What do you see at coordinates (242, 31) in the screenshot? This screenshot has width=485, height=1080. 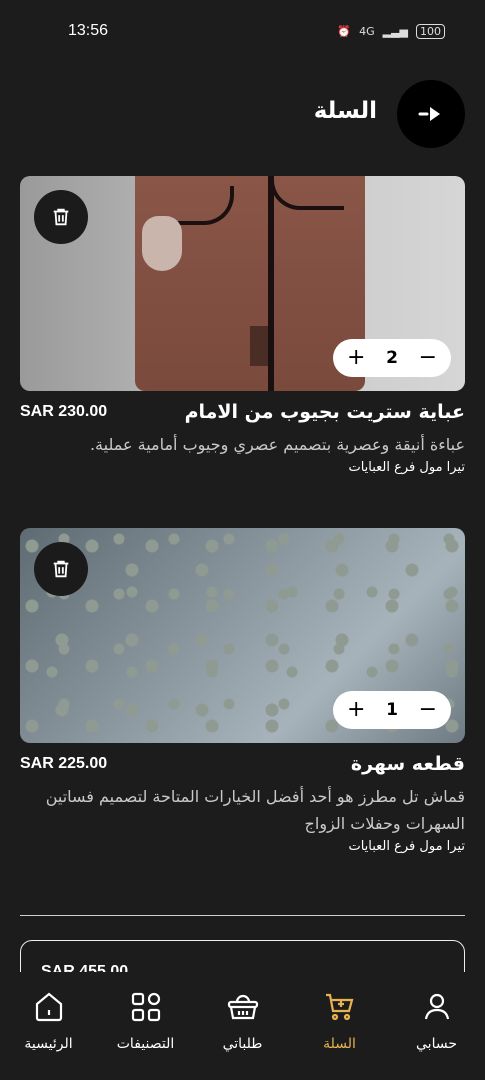 I see `status-bar: 13:56 ⏰ 4G ▂▃▅ 100` at bounding box center [242, 31].